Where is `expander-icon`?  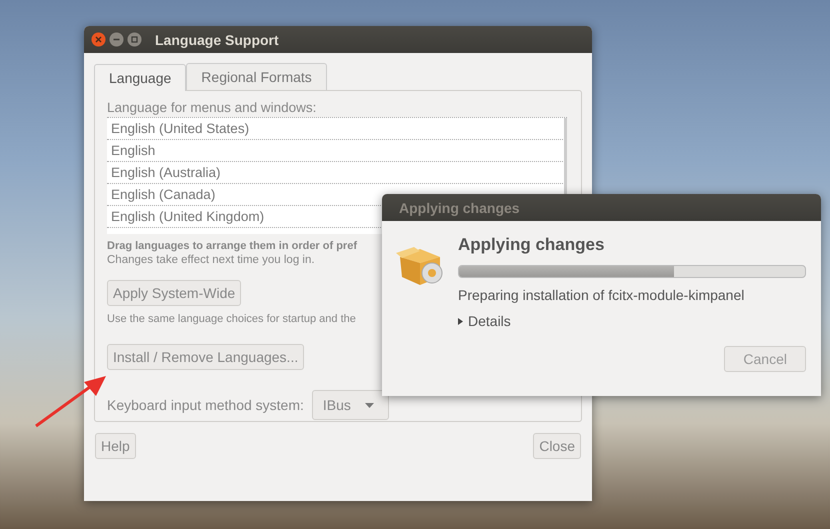 expander-icon is located at coordinates (460, 321).